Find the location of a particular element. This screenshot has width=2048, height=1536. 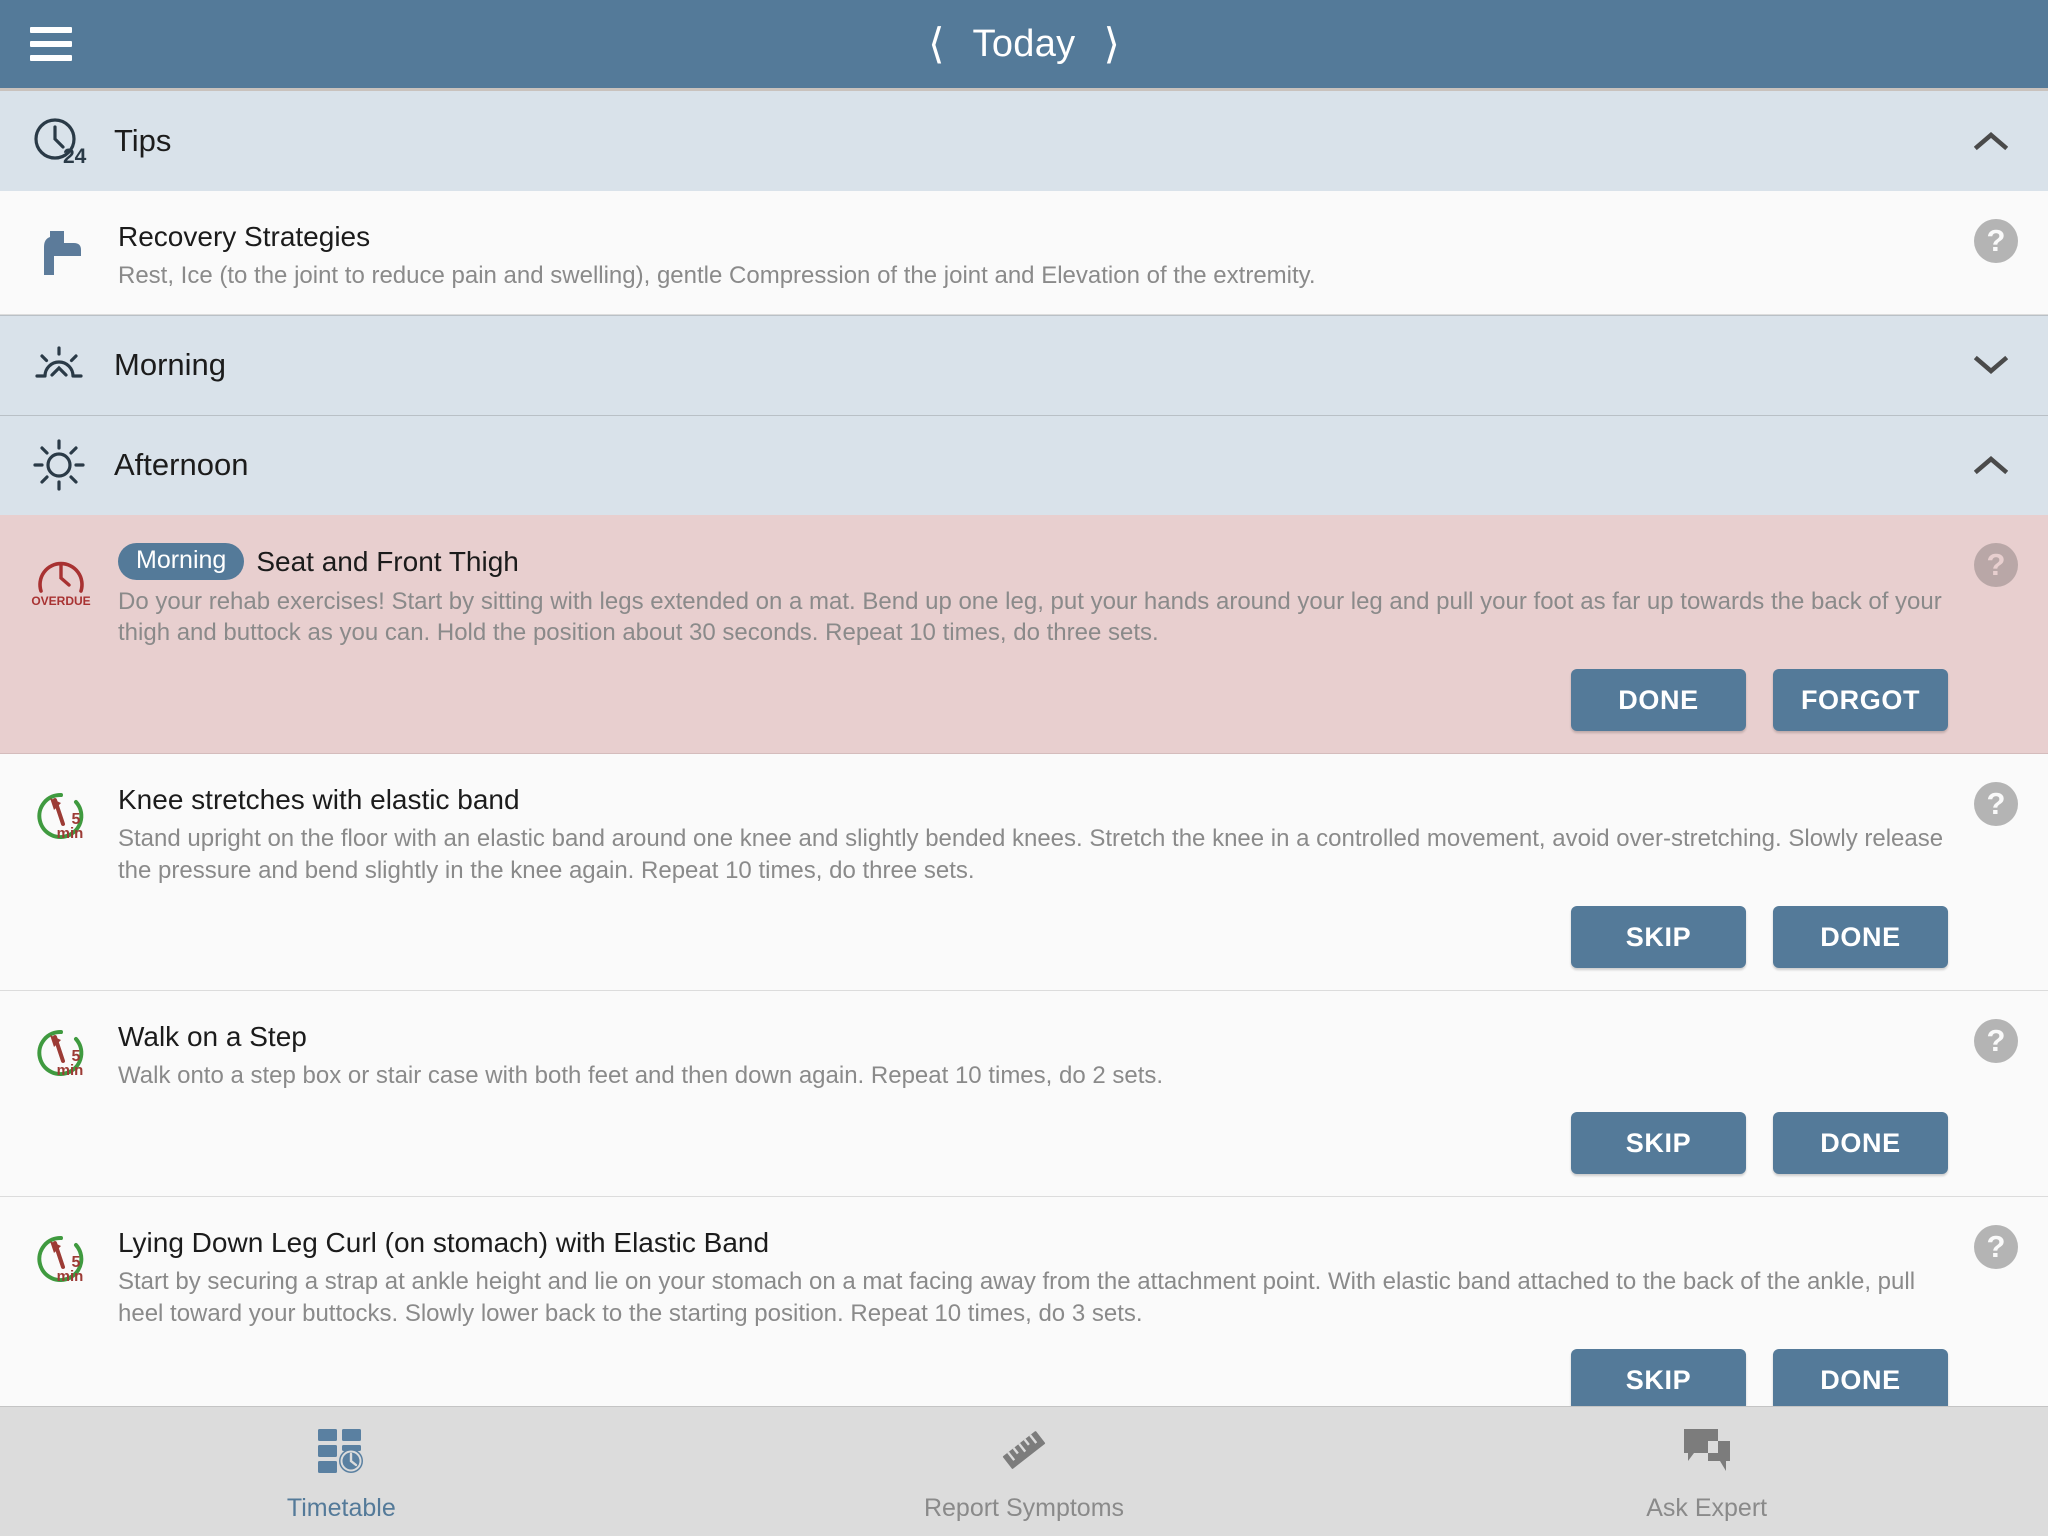

top-app-bar: ⟨ Today ⟩ is located at coordinates (1024, 45).